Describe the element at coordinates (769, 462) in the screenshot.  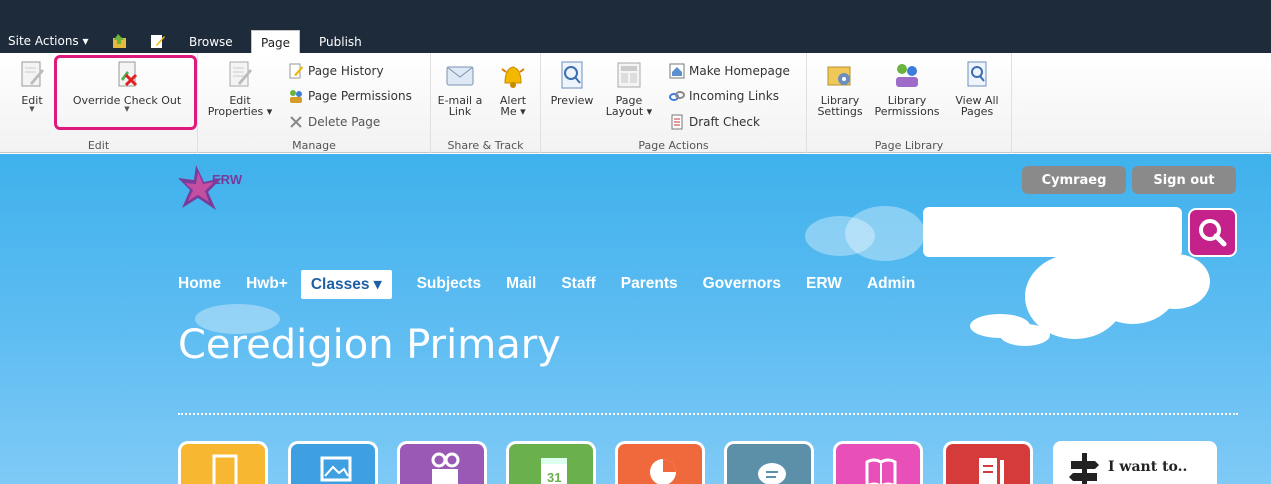
I see `tile-messages` at that location.